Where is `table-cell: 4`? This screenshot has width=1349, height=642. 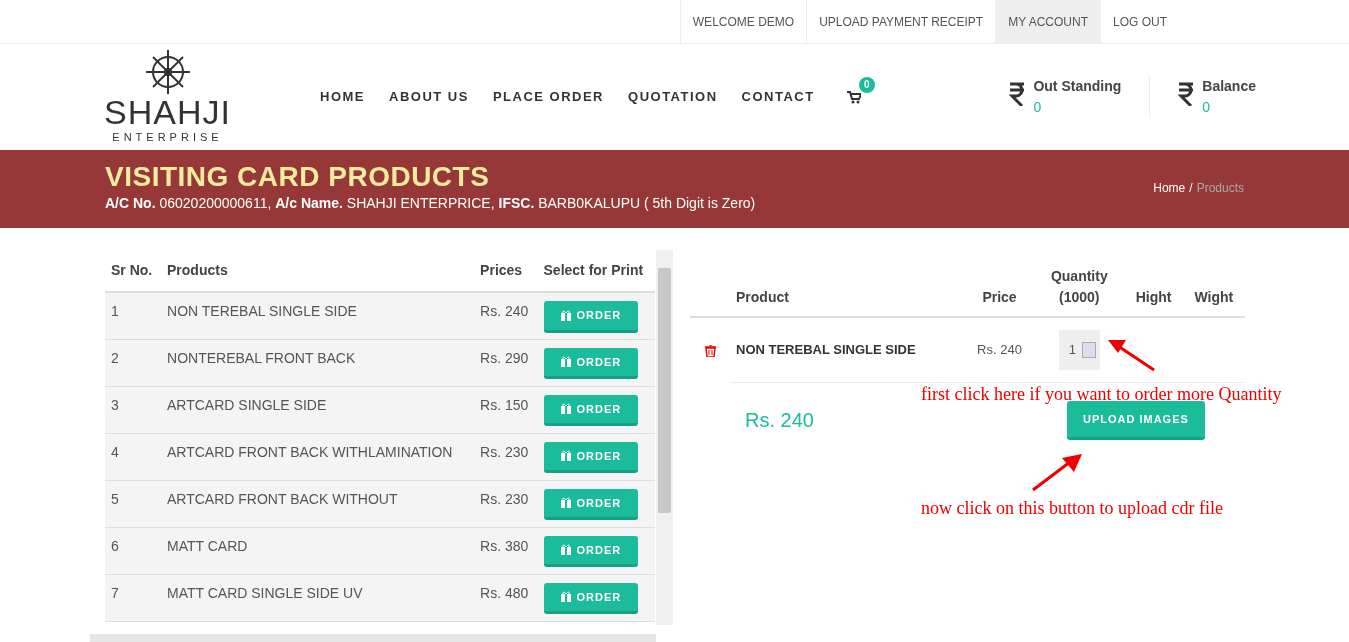
table-cell: 4 is located at coordinates (133, 456).